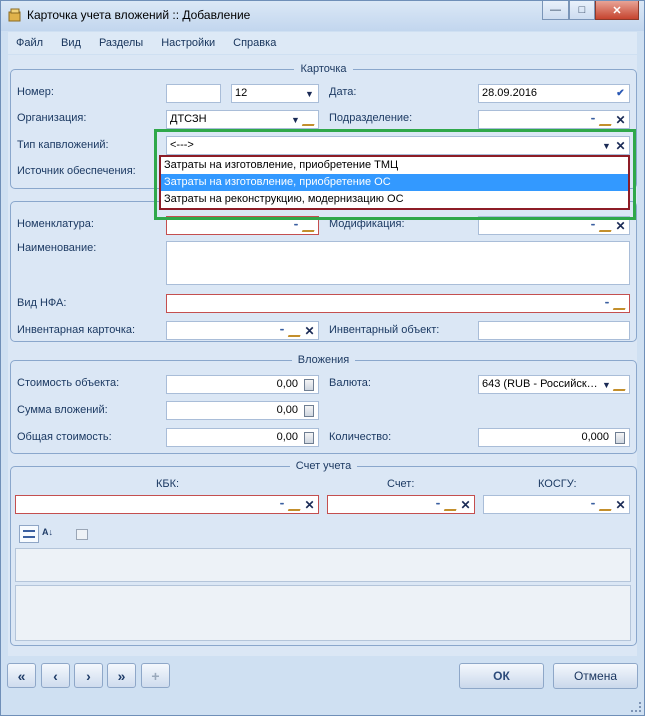 The width and height of the screenshot is (645, 716). I want to click on chevron-left-icon: ‹, so click(55, 675).